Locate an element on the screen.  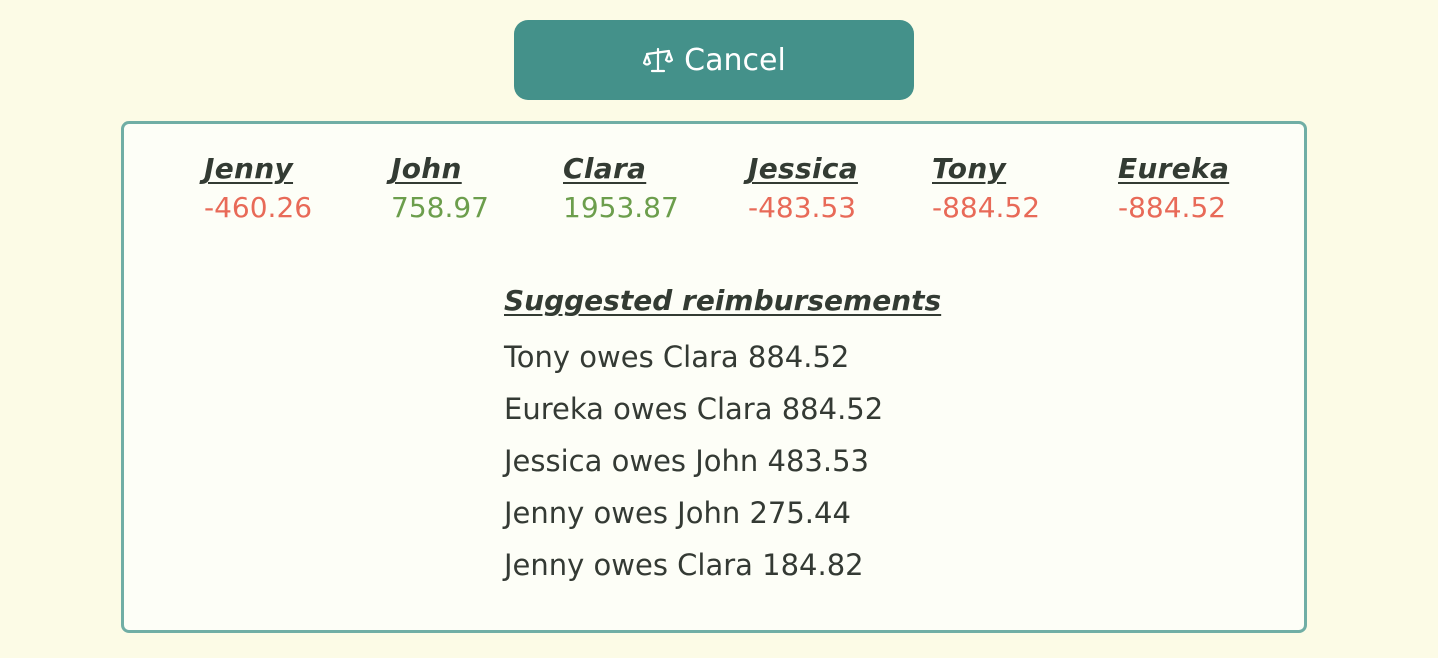
balance-jessica: Jessica -483.53 is located at coordinates (803, 188).